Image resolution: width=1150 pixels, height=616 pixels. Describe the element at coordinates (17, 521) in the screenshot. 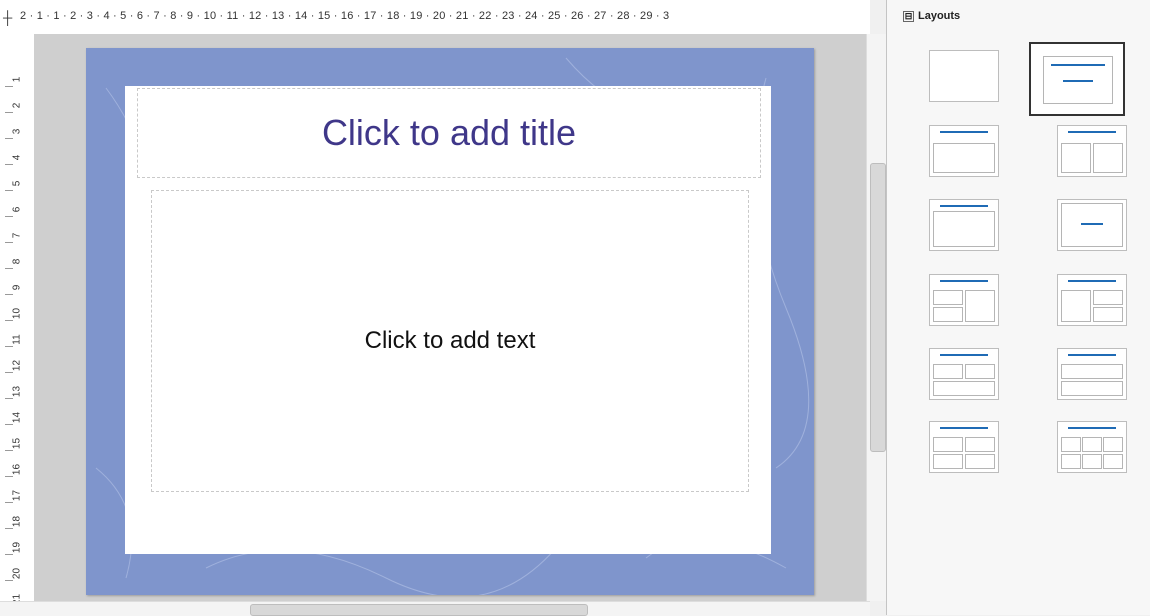

I see `vertical-ruler-label: 18` at that location.